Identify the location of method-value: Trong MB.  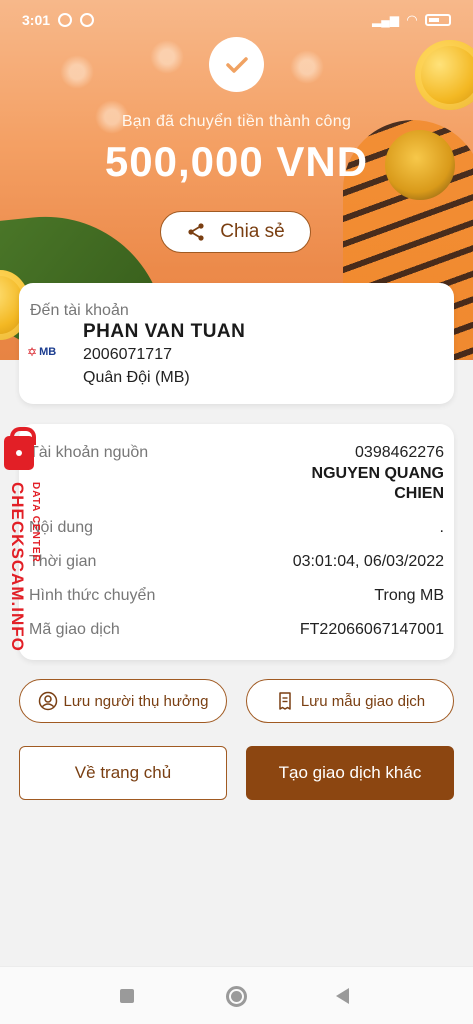
(409, 595).